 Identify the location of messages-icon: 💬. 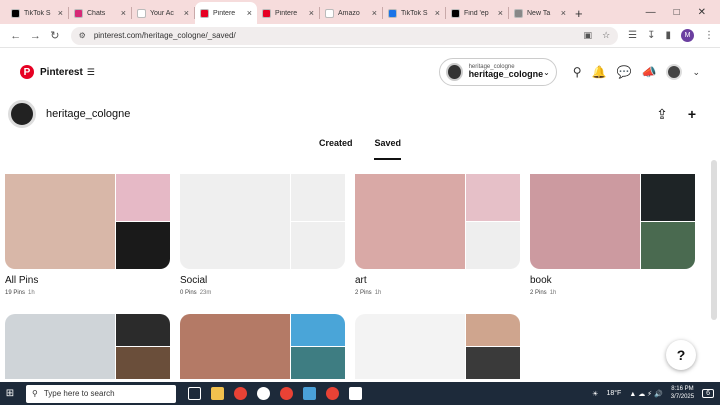
(624, 72).